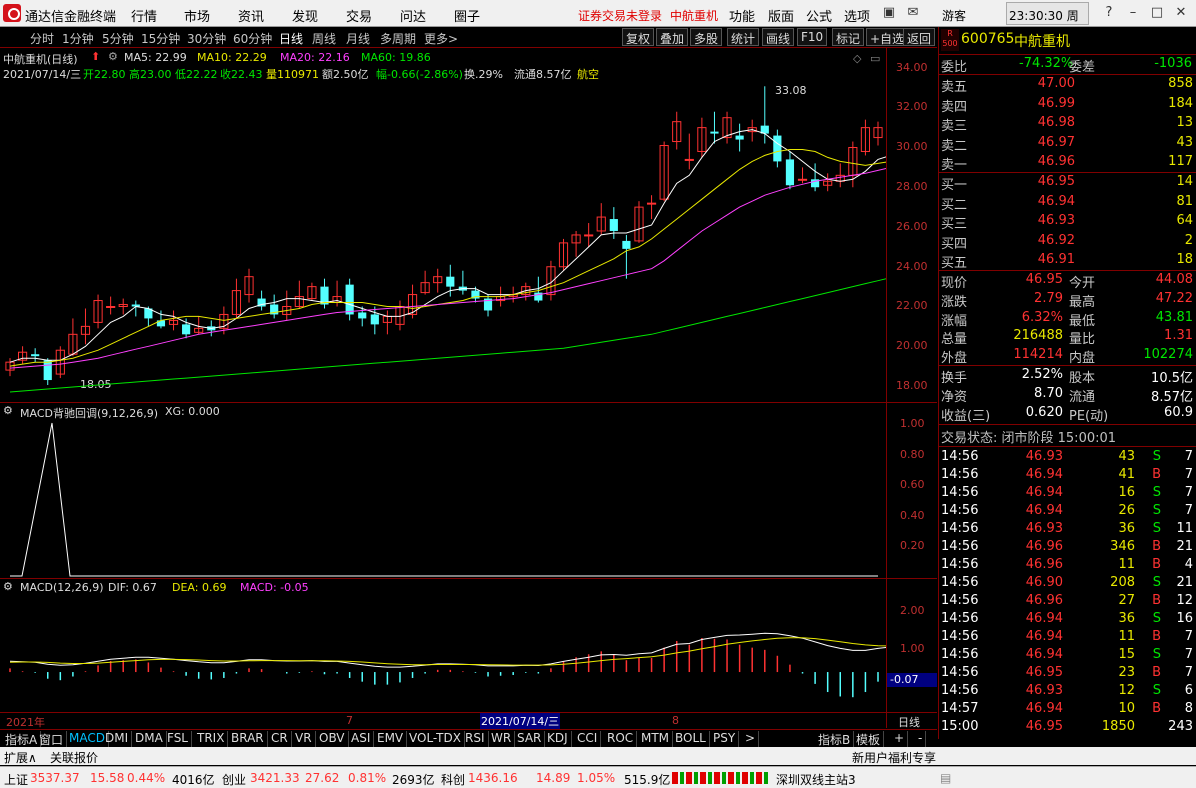 This screenshot has width=1196, height=788. What do you see at coordinates (450, 281) in the screenshot?
I see `candle-body` at bounding box center [450, 281].